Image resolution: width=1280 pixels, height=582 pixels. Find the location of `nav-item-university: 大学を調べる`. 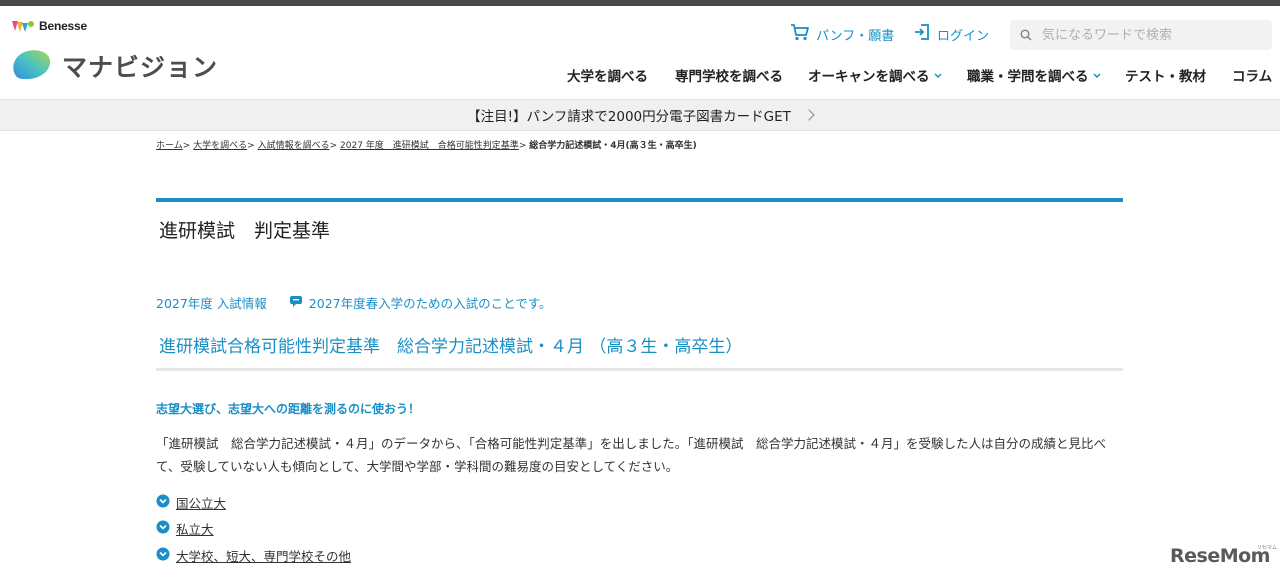

nav-item-university: 大学を調べる is located at coordinates (607, 75).